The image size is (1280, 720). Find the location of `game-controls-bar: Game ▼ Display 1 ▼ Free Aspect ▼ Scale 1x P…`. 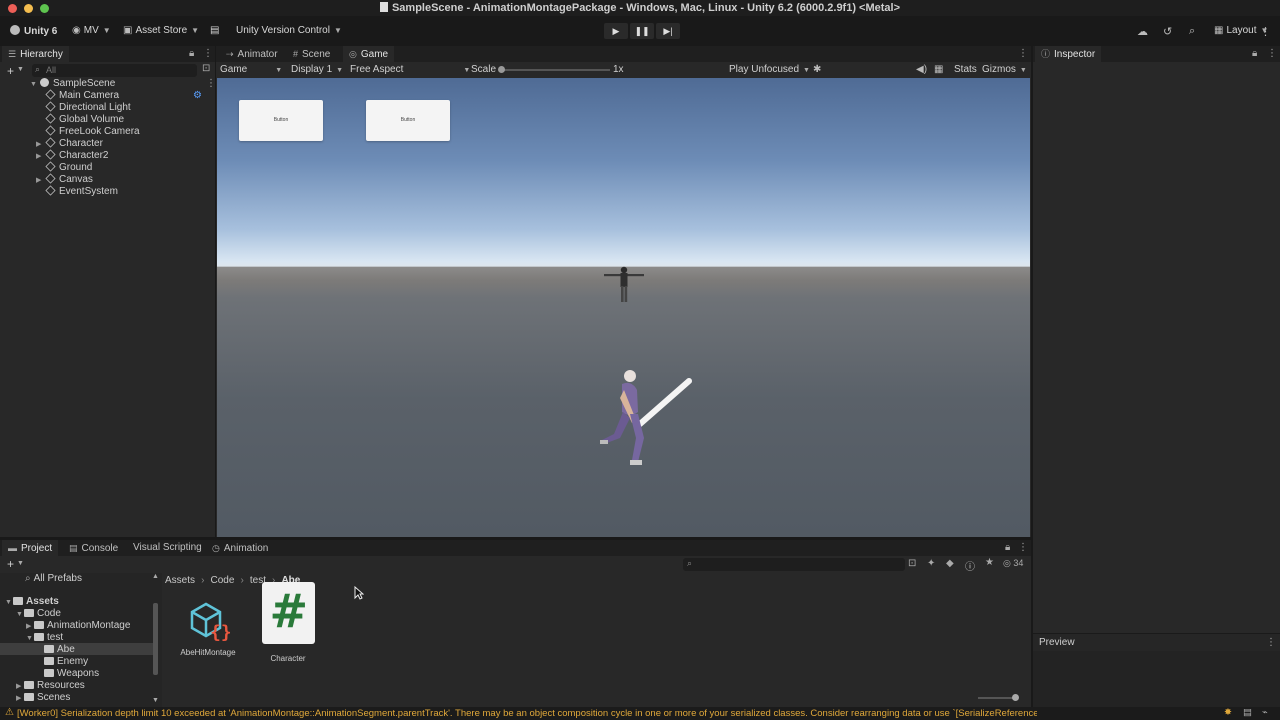

game-controls-bar: Game ▼ Display 1 ▼ Free Aspect ▼ Scale 1x P… is located at coordinates (623, 70).